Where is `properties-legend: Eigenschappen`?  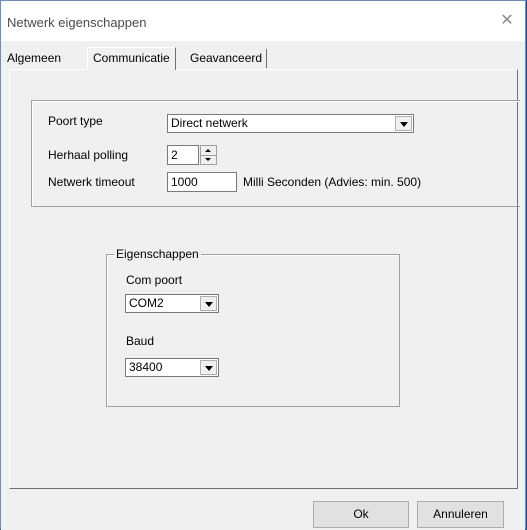 properties-legend: Eigenschappen is located at coordinates (157, 254).